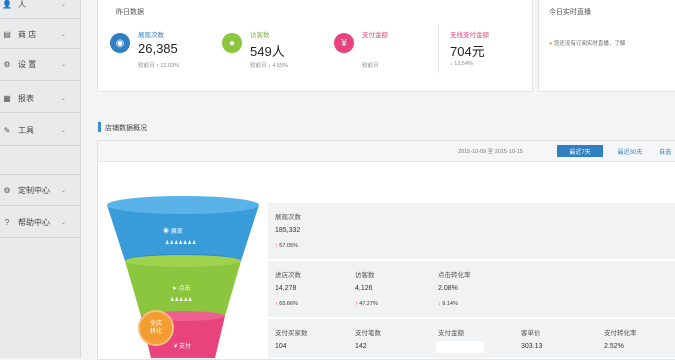 This screenshot has height=360, width=675. Describe the element at coordinates (22, 4) in the screenshot. I see `sidebar-item-label: 人` at that location.